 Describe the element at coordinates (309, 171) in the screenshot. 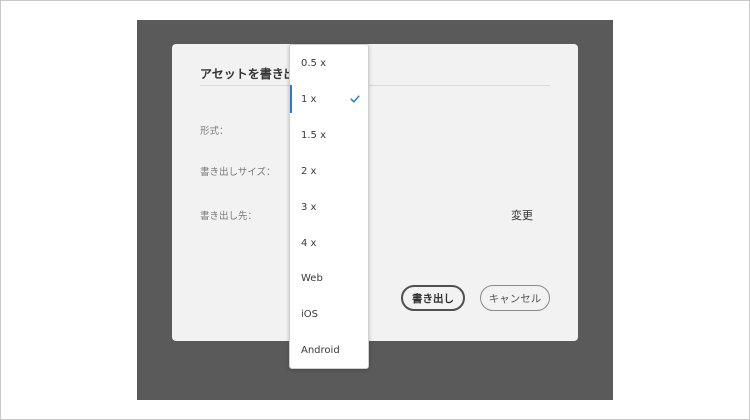

I see `dropdown-item-label: 2 x` at that location.